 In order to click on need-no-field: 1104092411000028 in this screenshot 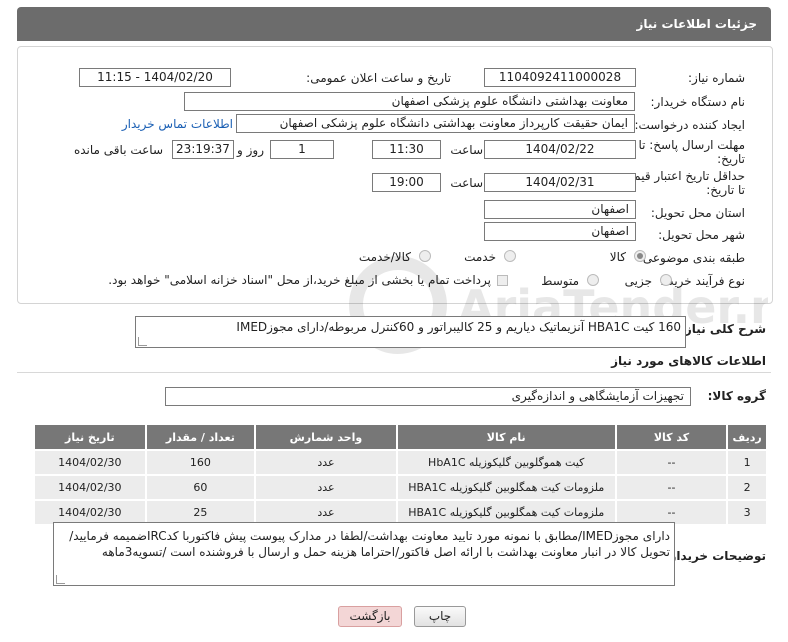, I will do `click(560, 77)`.